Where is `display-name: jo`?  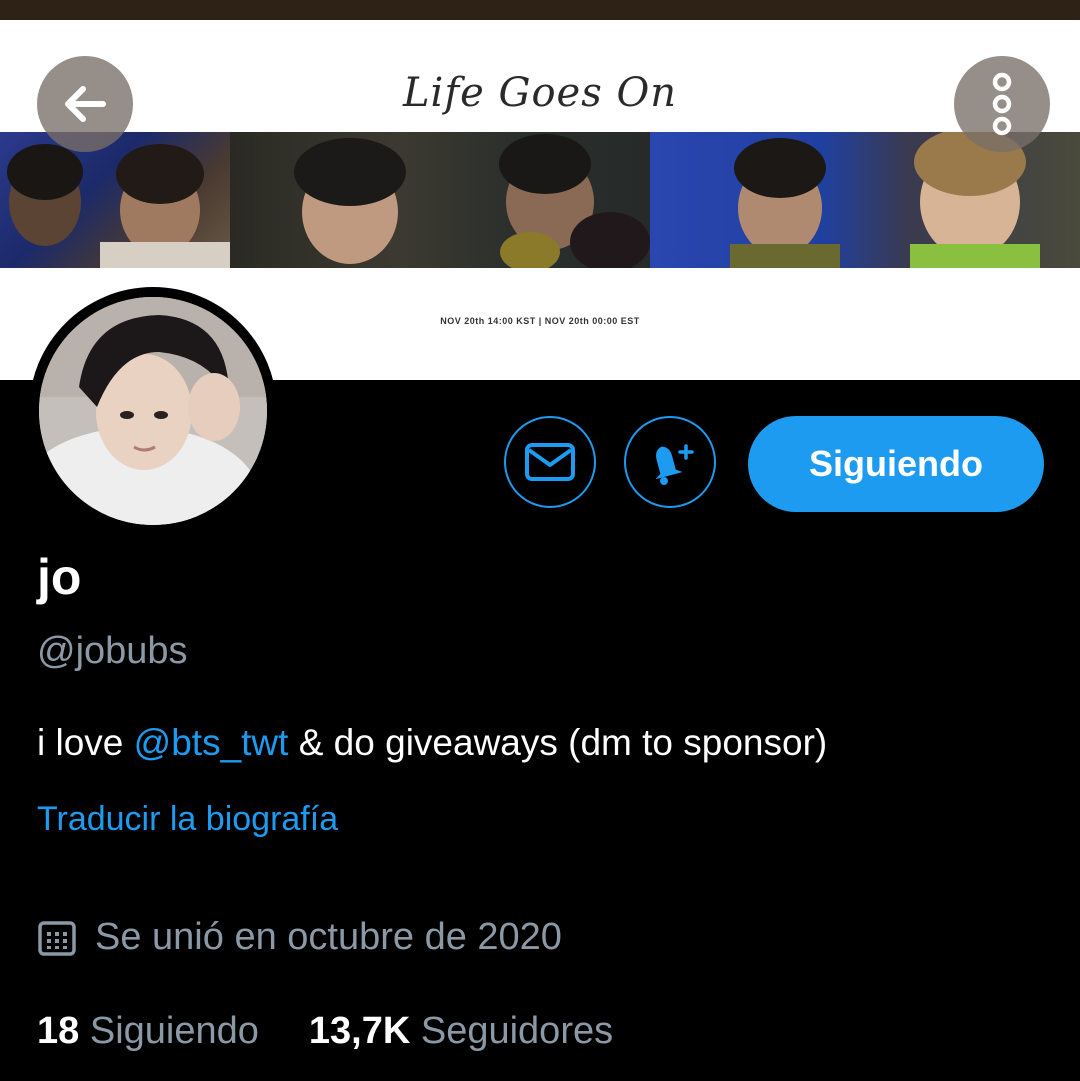
display-name: jo is located at coordinates (59, 577).